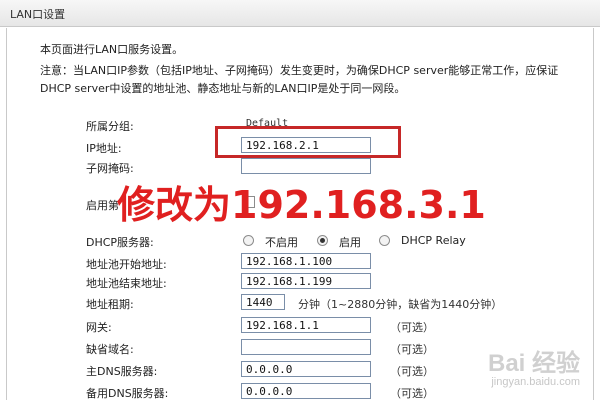 This screenshot has width=600, height=401. Describe the element at coordinates (120, 242) in the screenshot. I see `dhcp-label: DHCP服务器:` at that location.